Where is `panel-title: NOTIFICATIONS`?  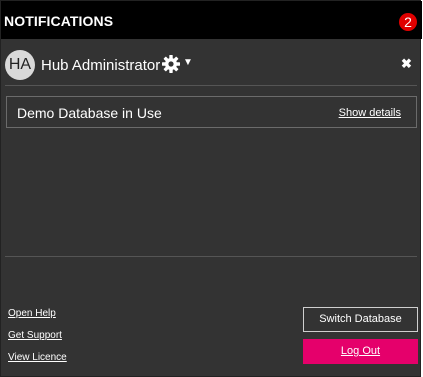
panel-title: NOTIFICATIONS is located at coordinates (59, 21).